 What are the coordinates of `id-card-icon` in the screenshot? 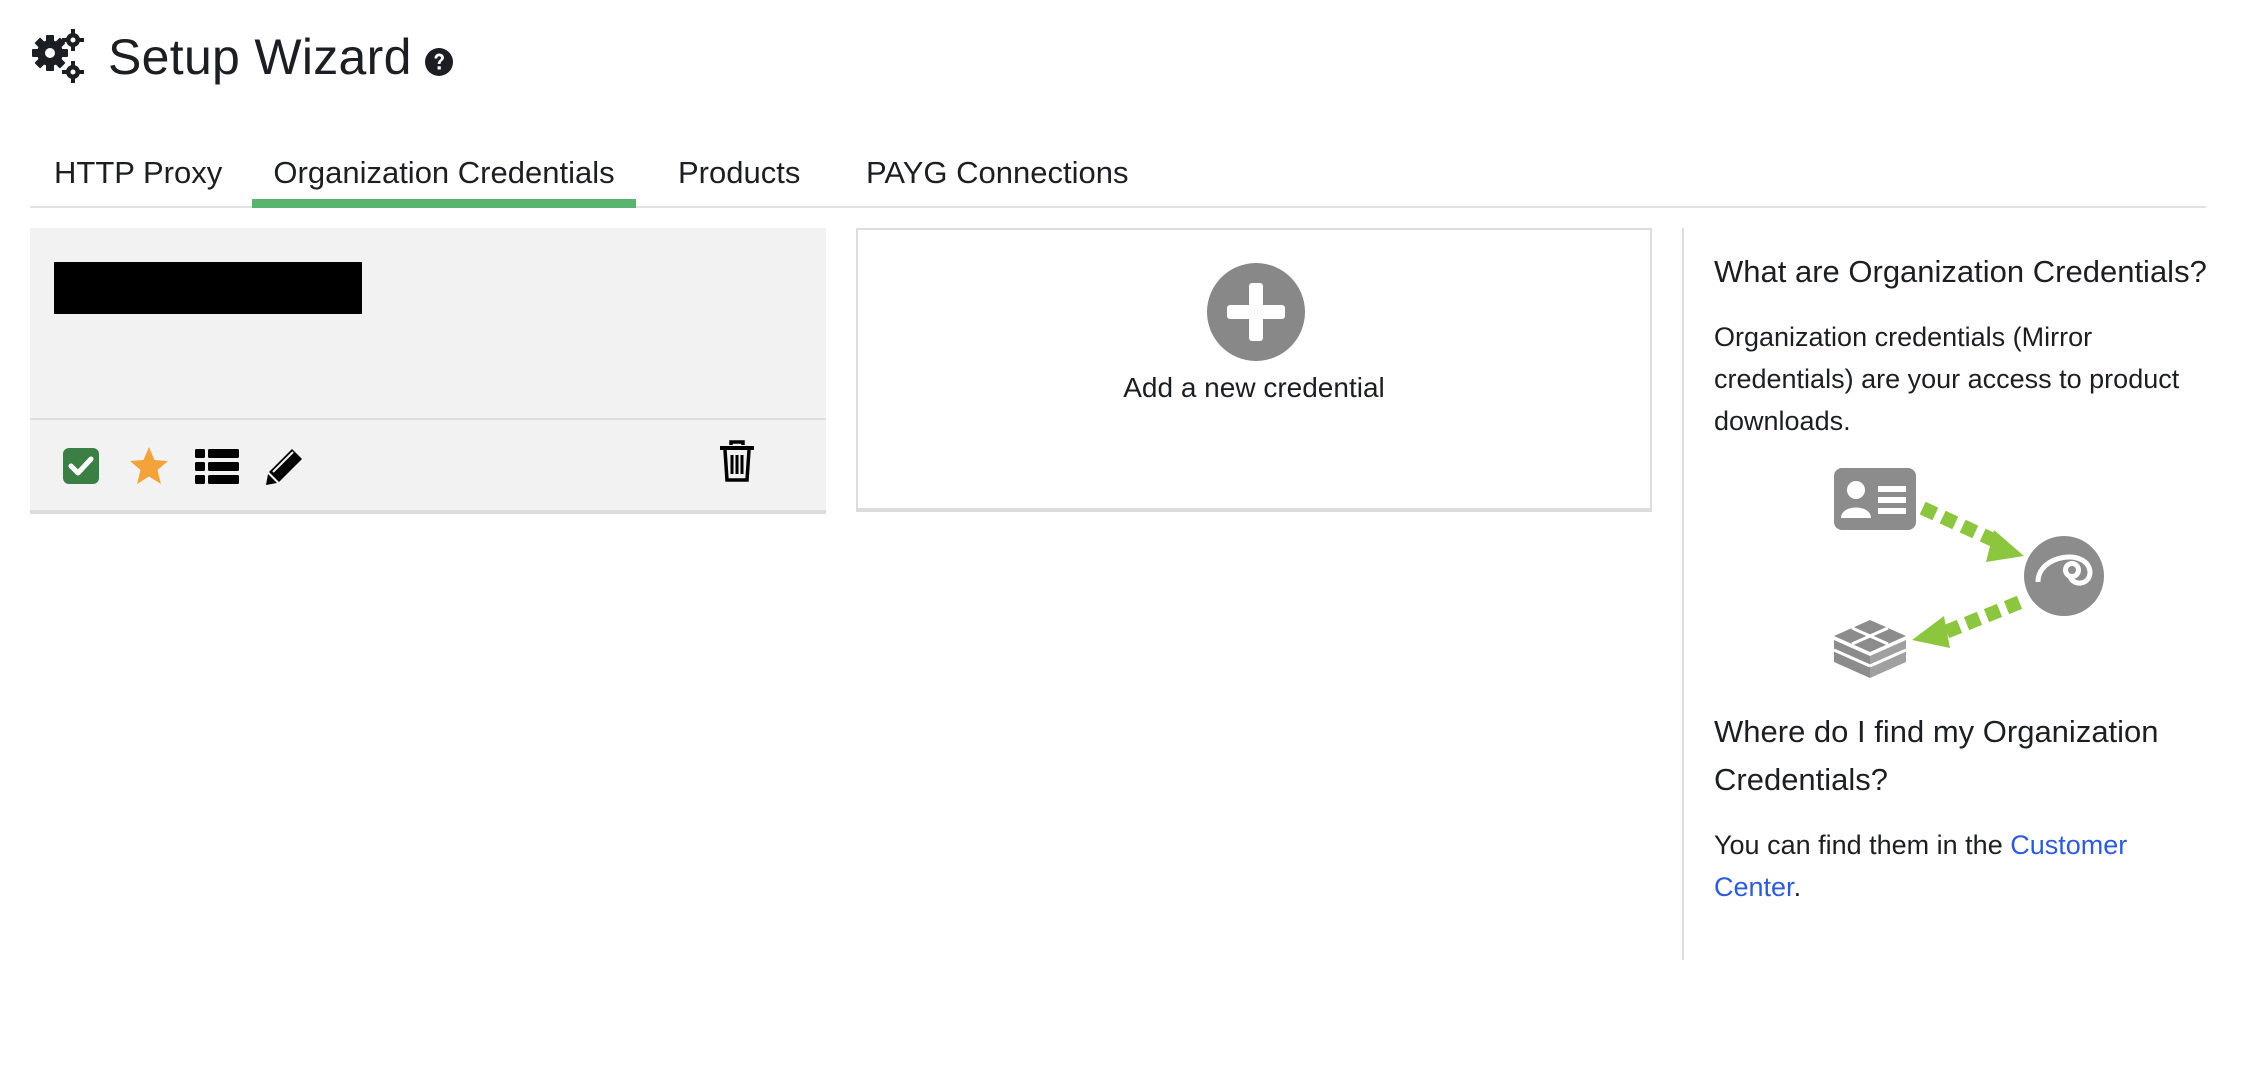 It's located at (1875, 499).